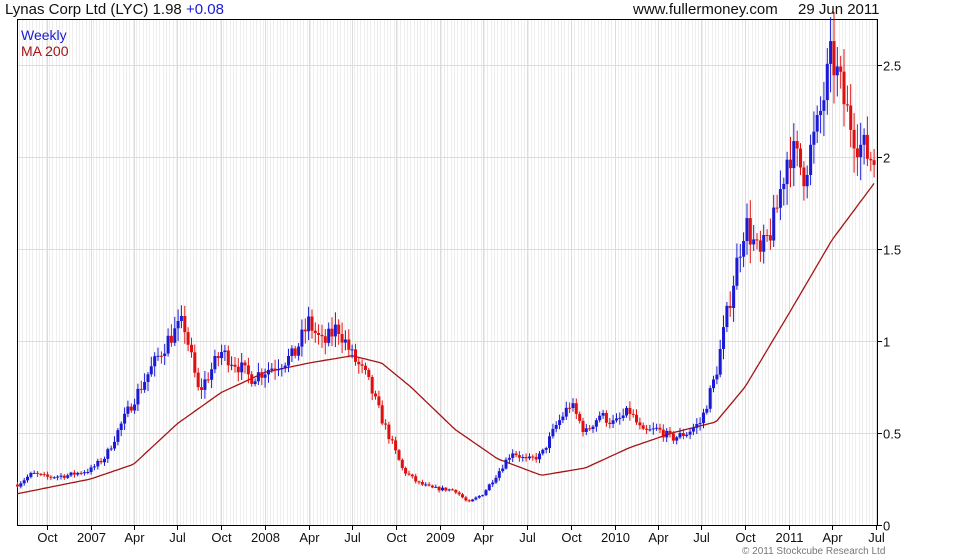 The image size is (960, 560). Describe the element at coordinates (177, 537) in the screenshot. I see `x-tick-label: Jul` at that location.